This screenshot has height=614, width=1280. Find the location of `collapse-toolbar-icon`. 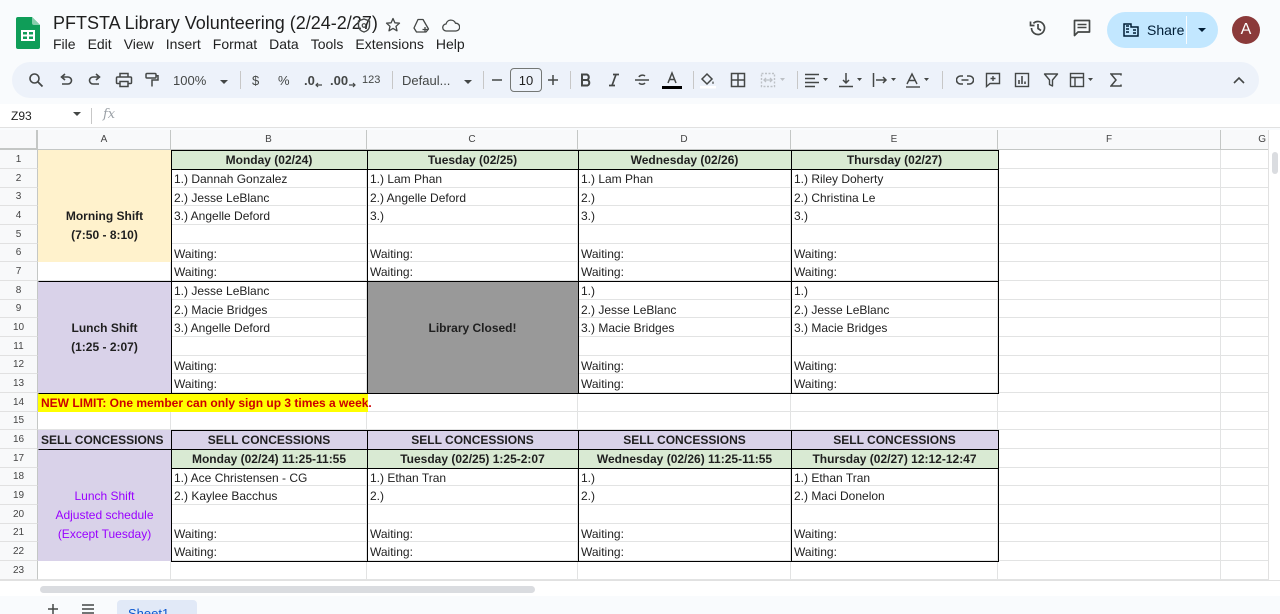

collapse-toolbar-icon is located at coordinates (1239, 80).